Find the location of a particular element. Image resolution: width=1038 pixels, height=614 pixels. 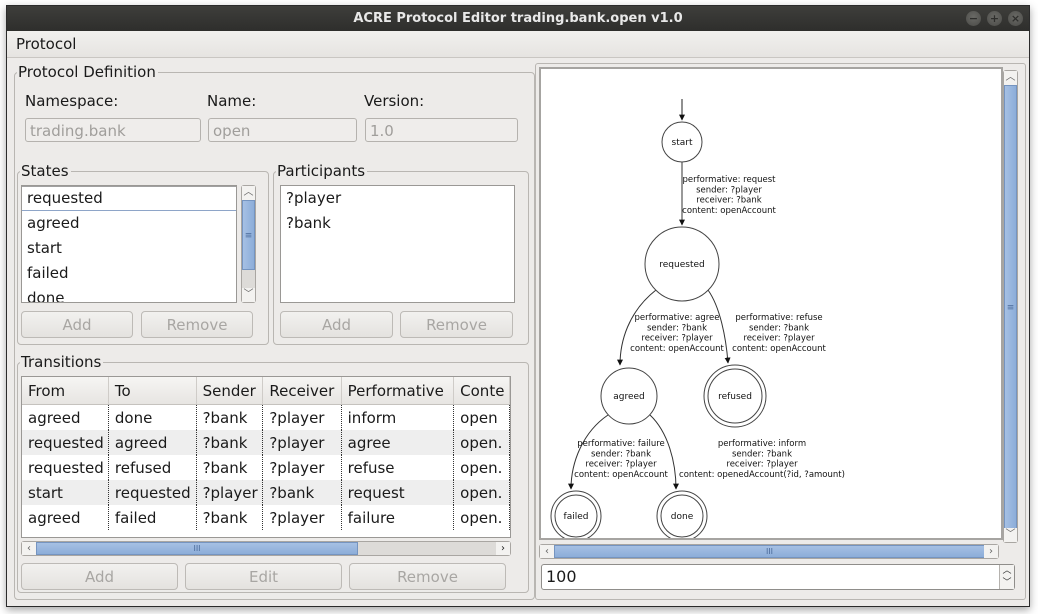

state-node-requested: requested is located at coordinates (682, 264).